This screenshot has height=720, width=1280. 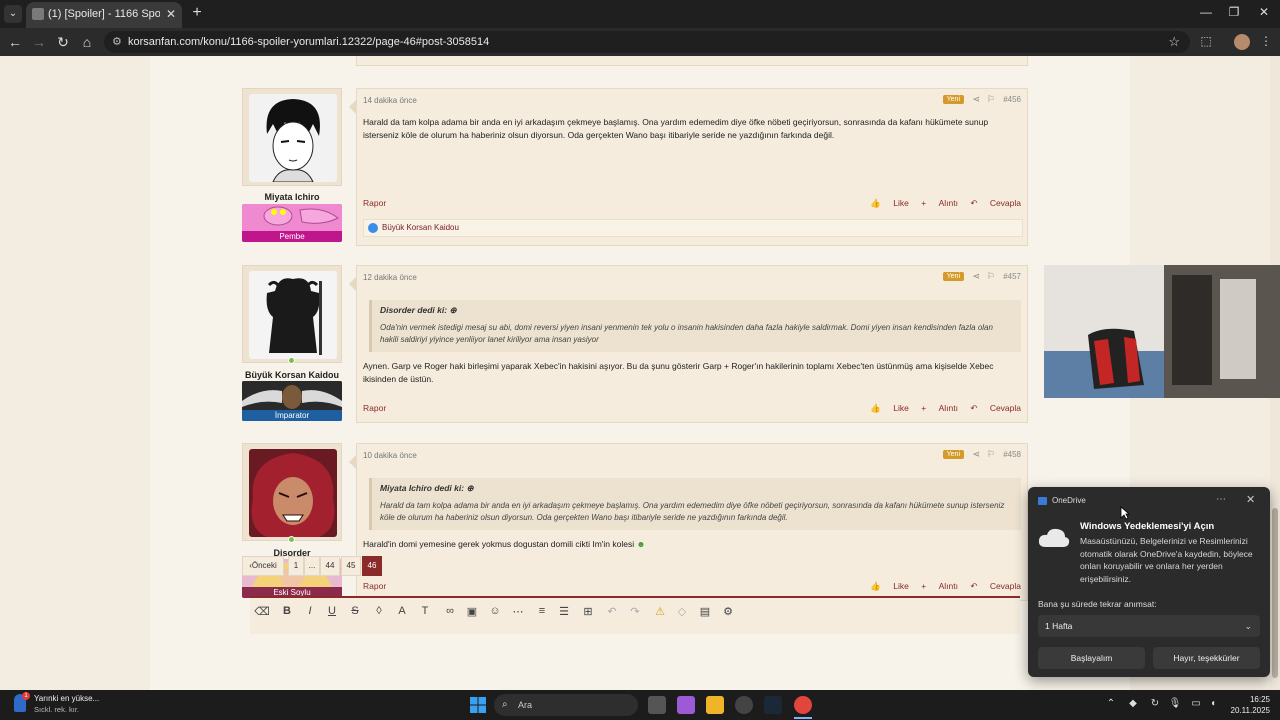 What do you see at coordinates (744, 705) in the screenshot?
I see `app-icon` at bounding box center [744, 705].